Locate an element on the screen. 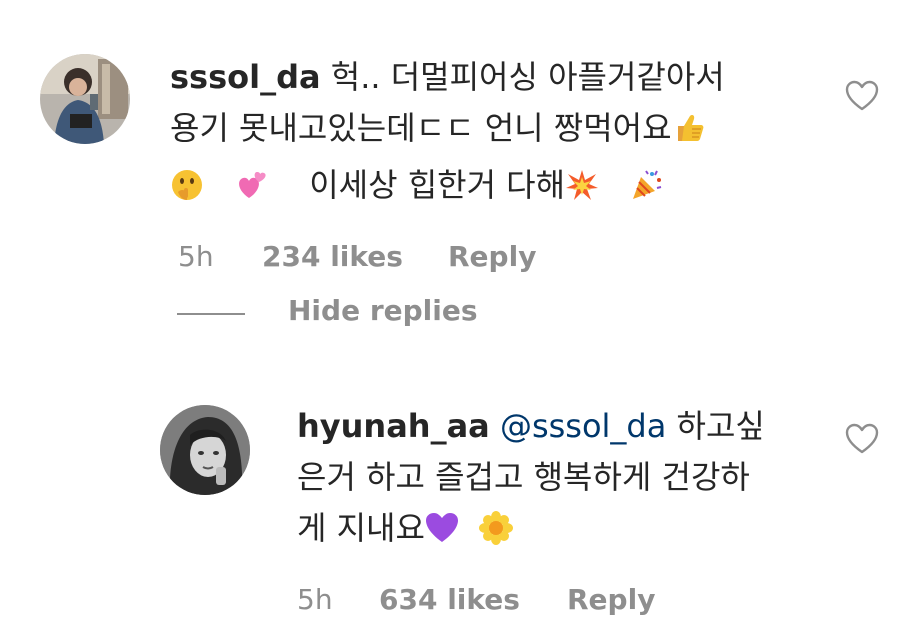 The height and width of the screenshot is (634, 898). avatar-hyunah-aa is located at coordinates (205, 450).